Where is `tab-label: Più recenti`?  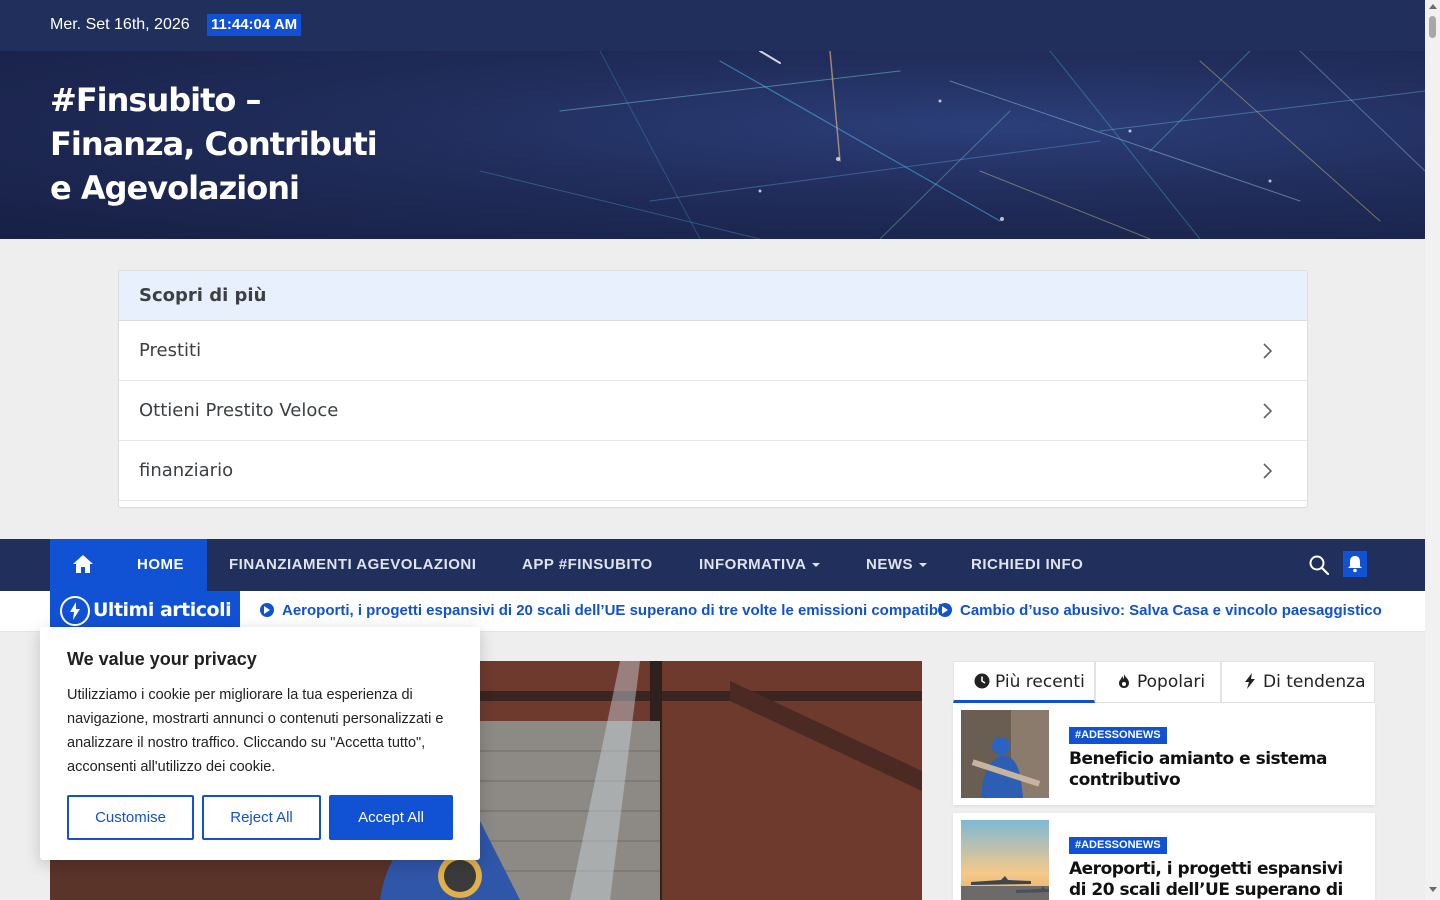
tab-label: Più recenti is located at coordinates (1040, 682).